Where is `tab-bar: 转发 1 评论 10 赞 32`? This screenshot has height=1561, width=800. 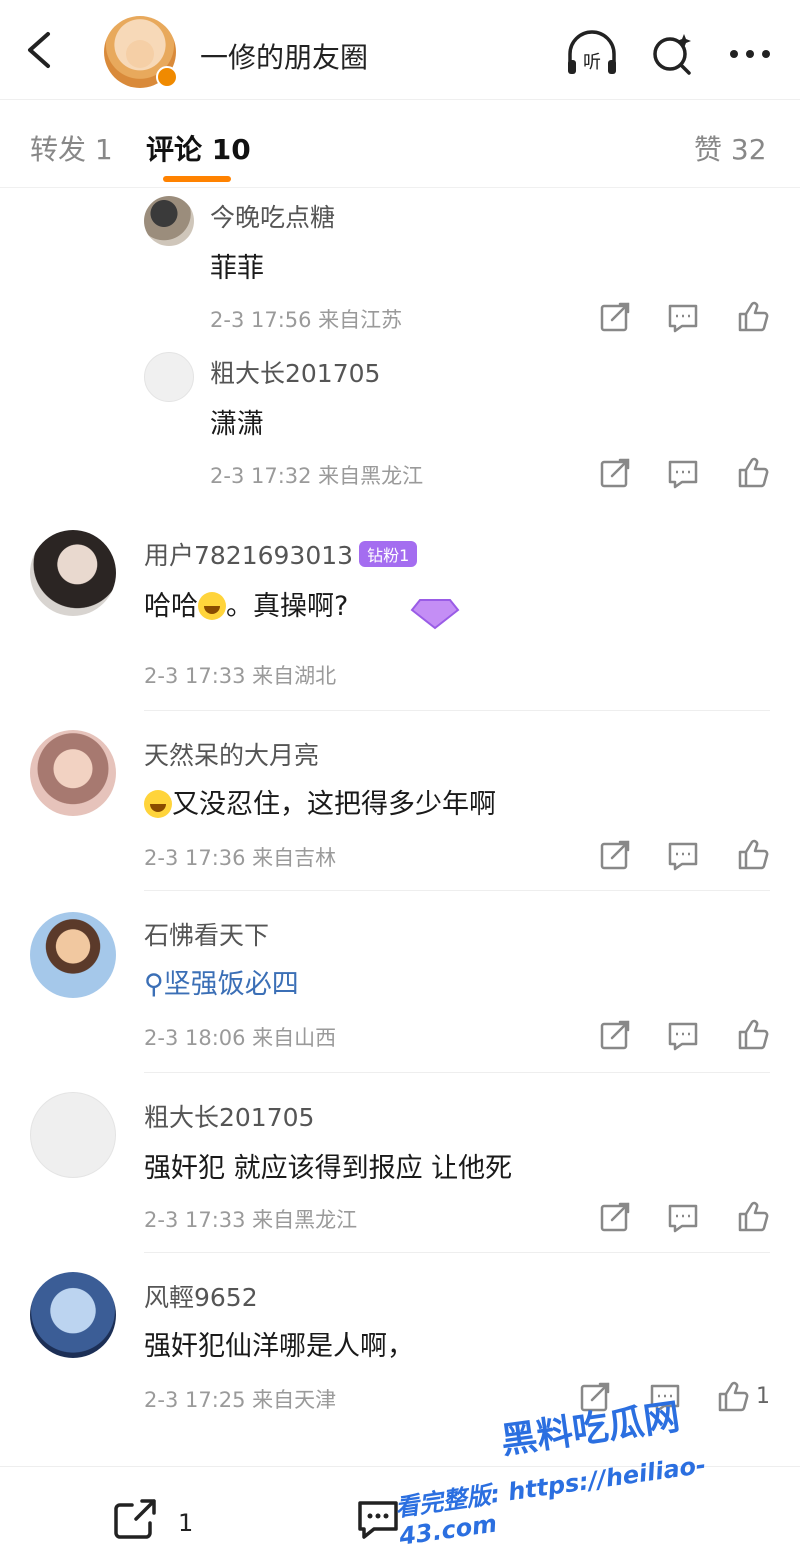 tab-bar: 转发 1 评论 10 赞 32 is located at coordinates (400, 144).